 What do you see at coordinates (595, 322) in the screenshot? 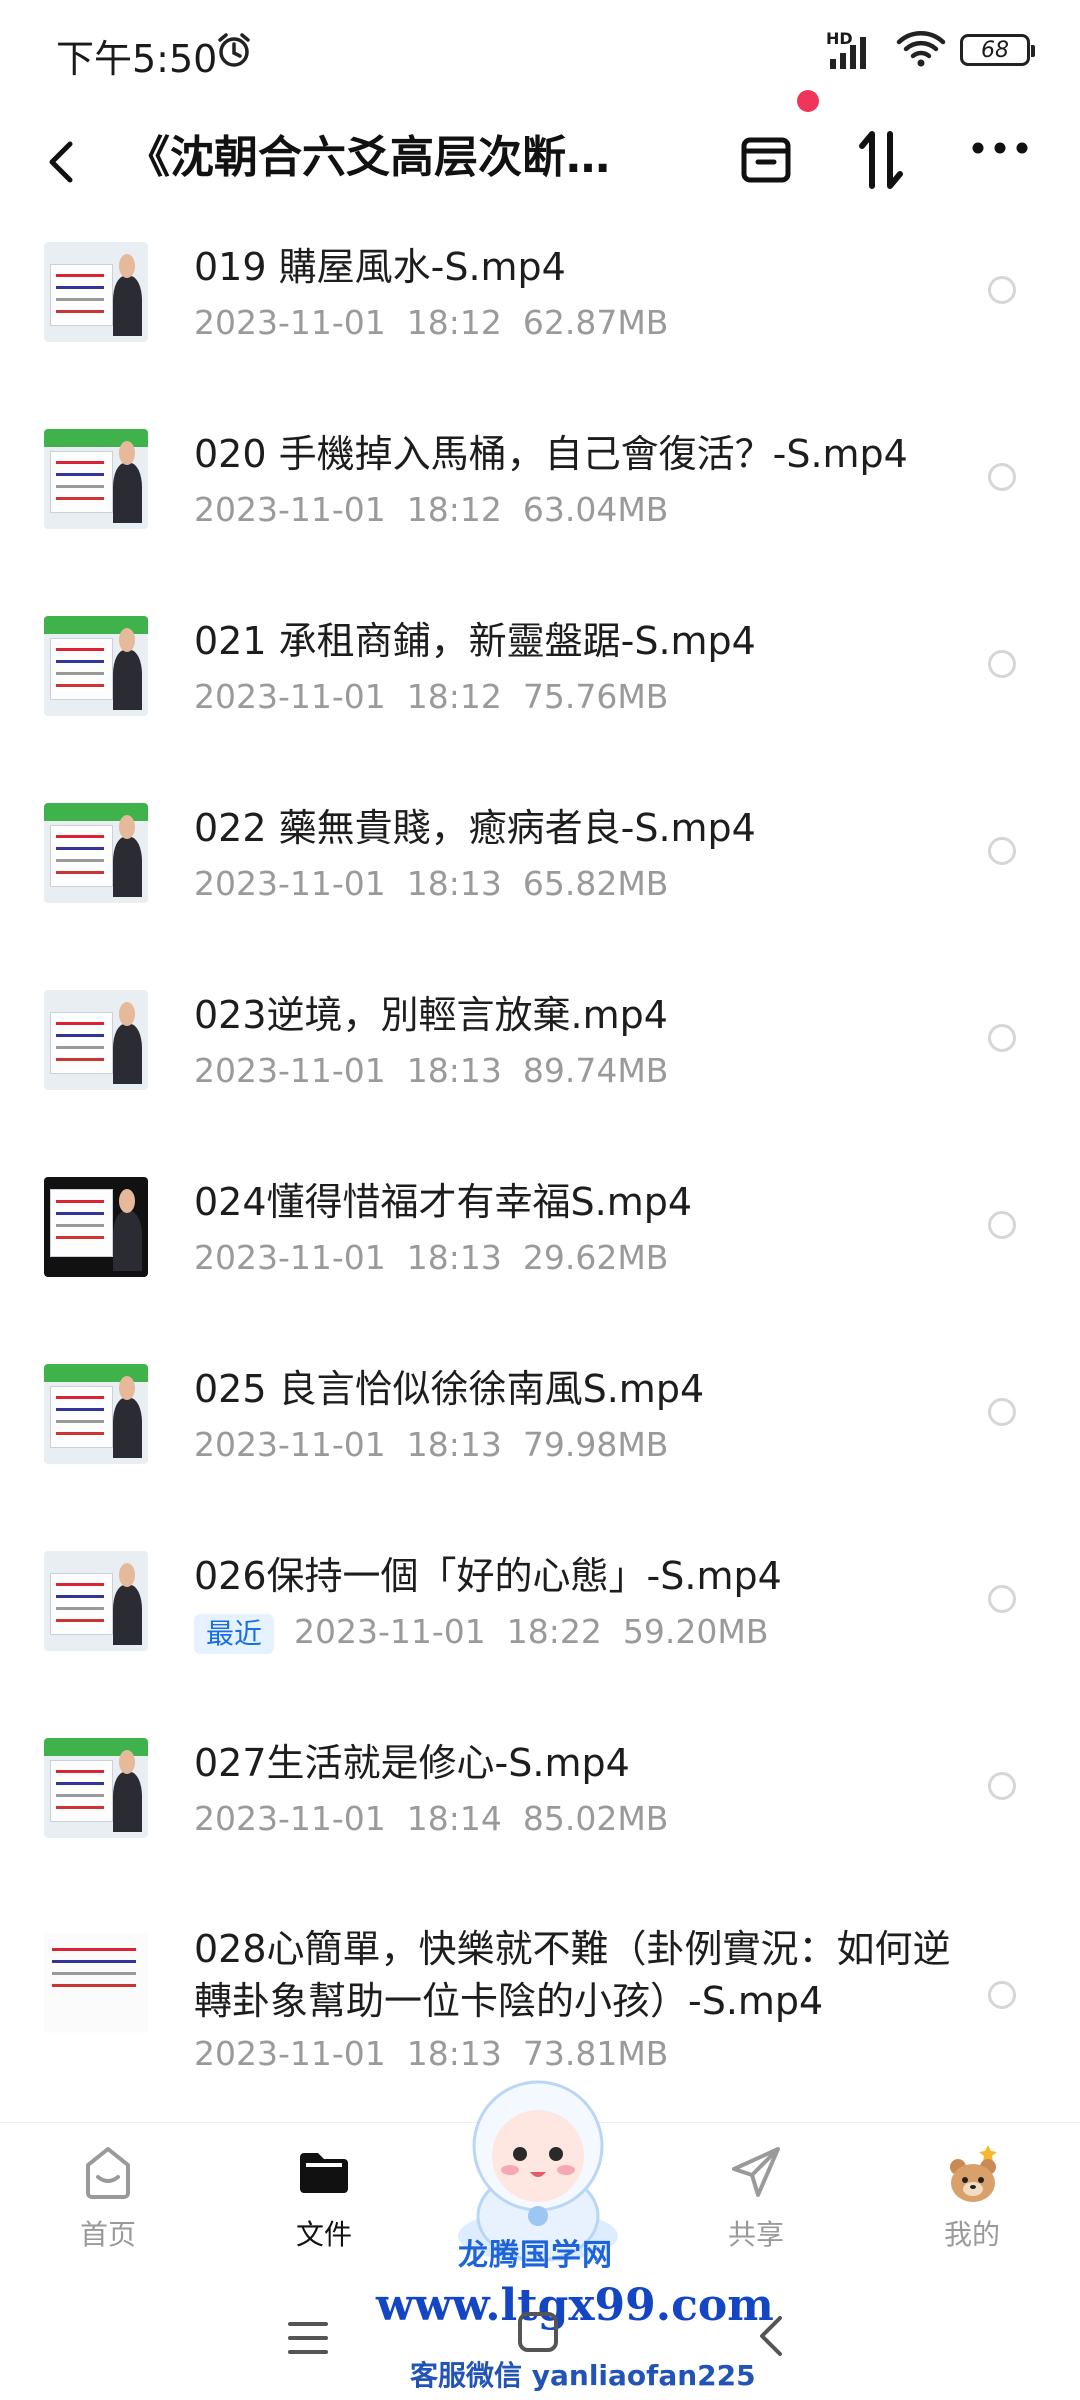
I see `file-size: 62.87MB` at bounding box center [595, 322].